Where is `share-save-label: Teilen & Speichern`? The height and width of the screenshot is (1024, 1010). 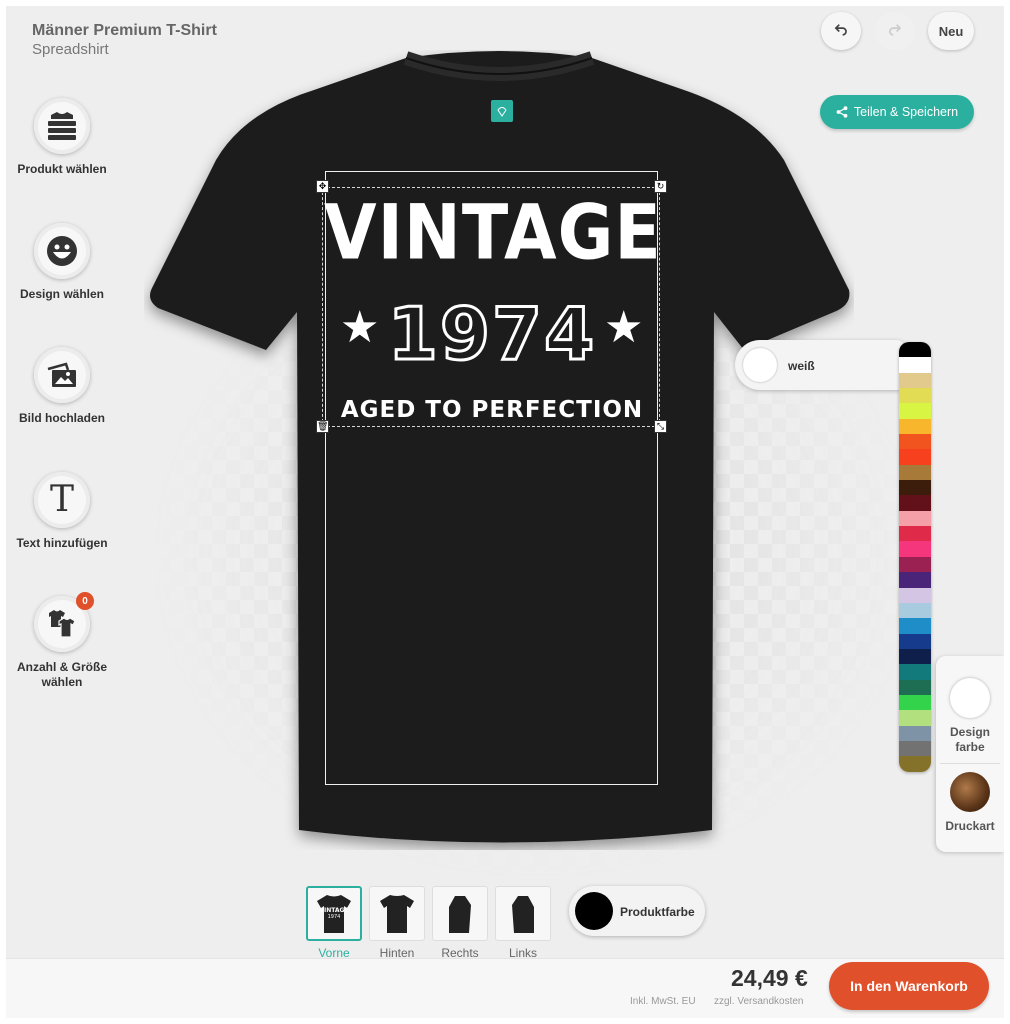 share-save-label: Teilen & Speichern is located at coordinates (906, 112).